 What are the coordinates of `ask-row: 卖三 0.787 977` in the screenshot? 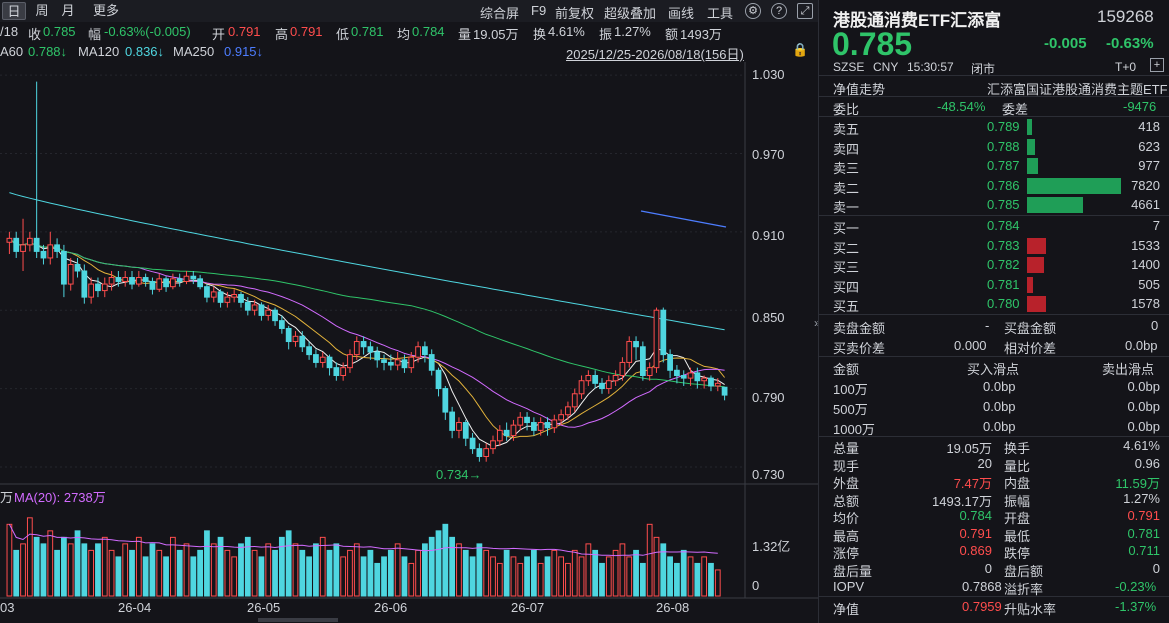 It's located at (994, 166).